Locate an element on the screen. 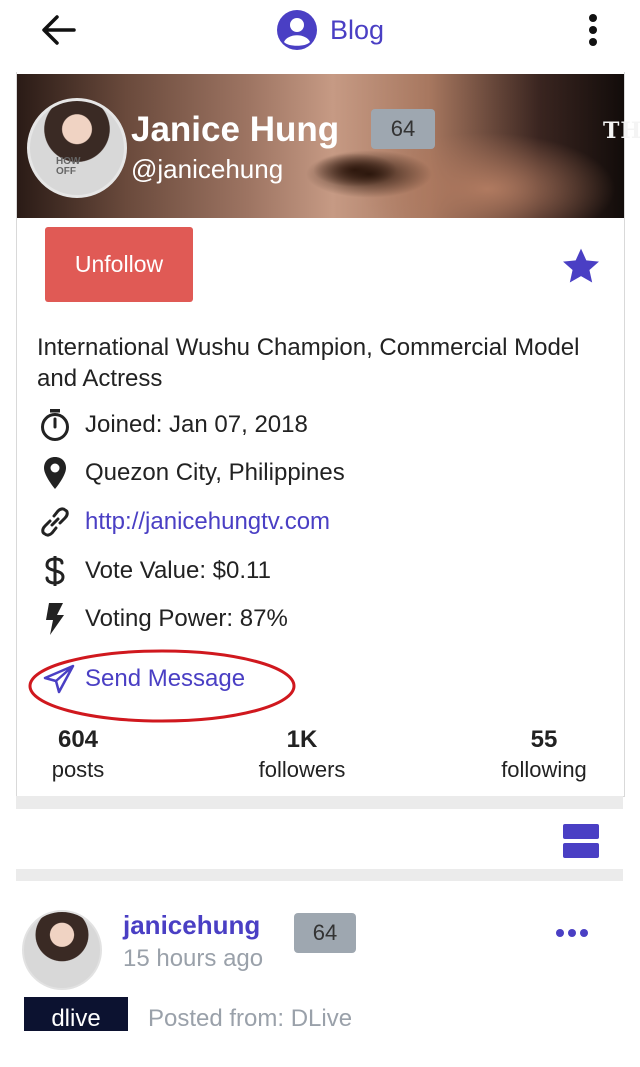 This screenshot has width=640, height=1067. stat-followers: 1K followers is located at coordinates (302, 754).